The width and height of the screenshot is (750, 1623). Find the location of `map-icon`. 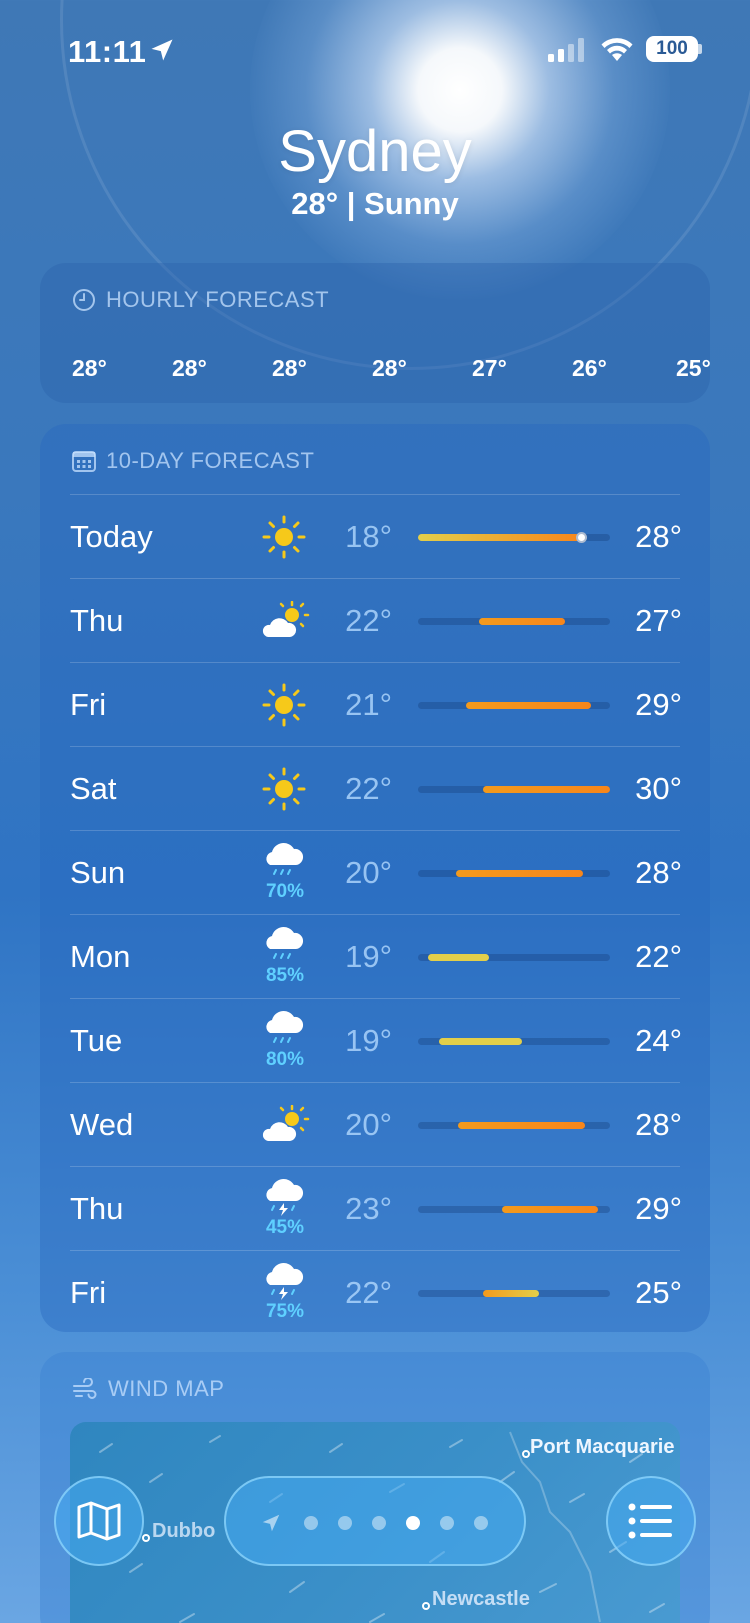

map-icon is located at coordinates (99, 1521).